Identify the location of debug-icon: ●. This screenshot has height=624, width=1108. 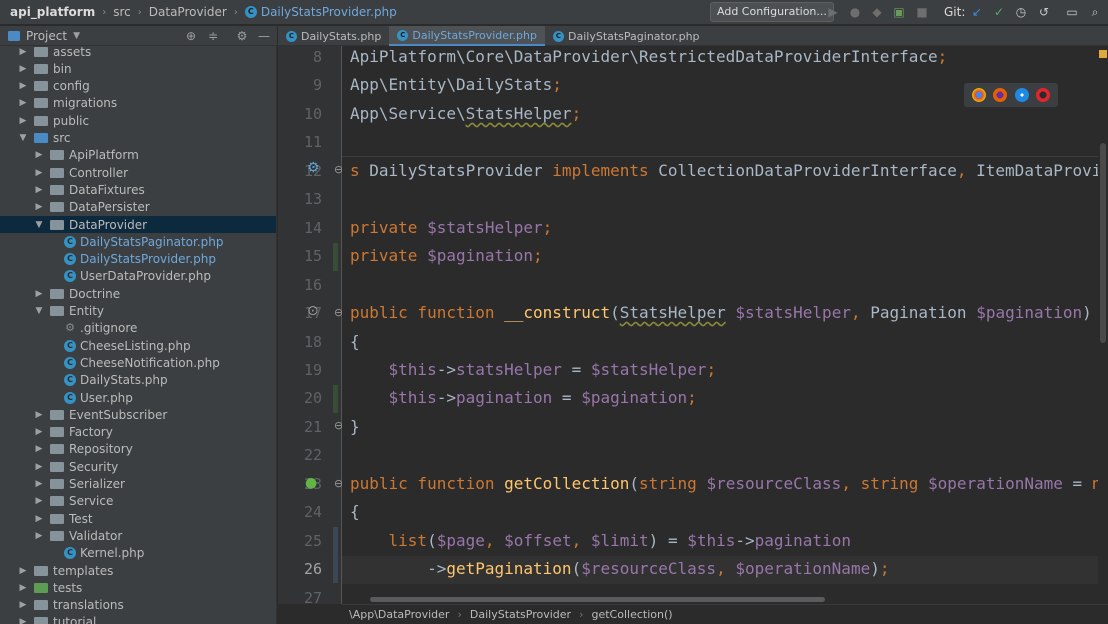
(855, 12).